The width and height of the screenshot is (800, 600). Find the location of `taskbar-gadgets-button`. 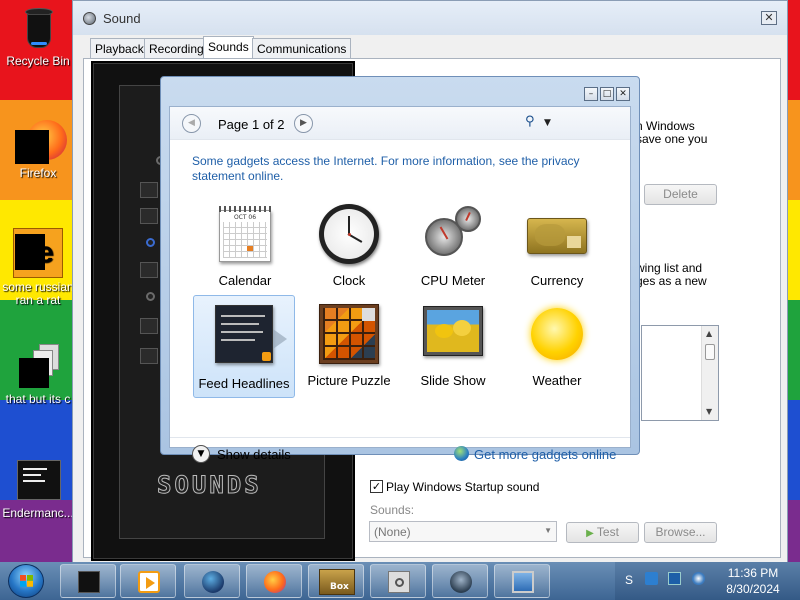

taskbar-gadgets-button is located at coordinates (460, 581).